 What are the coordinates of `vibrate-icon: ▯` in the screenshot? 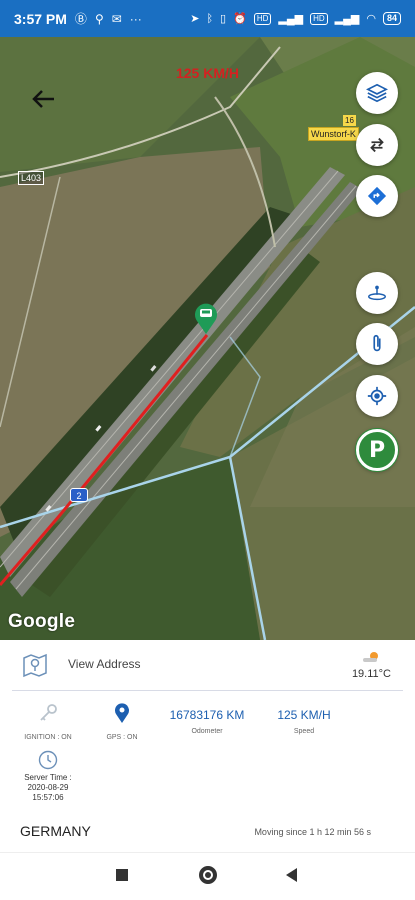 It's located at (223, 19).